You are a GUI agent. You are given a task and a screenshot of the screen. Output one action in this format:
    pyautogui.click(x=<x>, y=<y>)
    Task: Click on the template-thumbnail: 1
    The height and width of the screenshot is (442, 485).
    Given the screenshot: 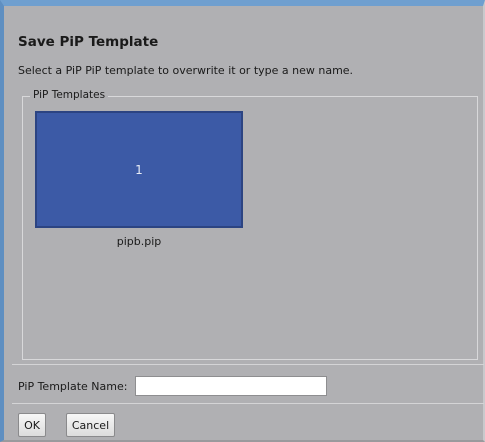 What is the action you would take?
    pyautogui.click(x=139, y=169)
    